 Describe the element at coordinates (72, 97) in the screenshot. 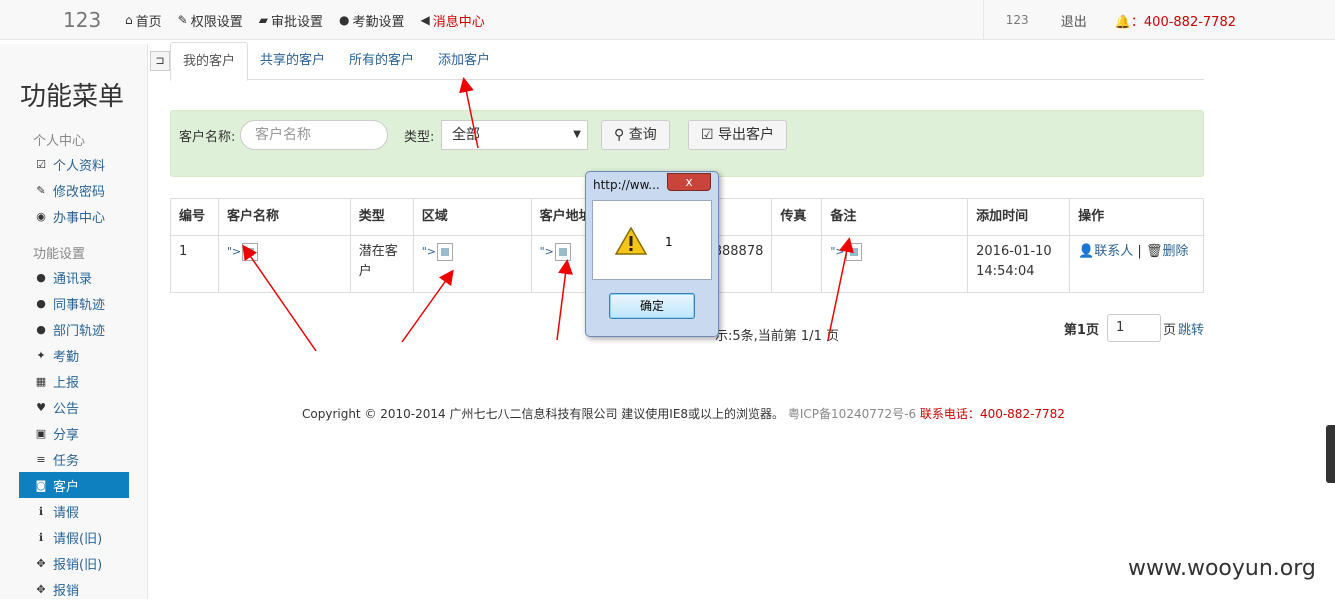

I see `sidebar-title: 功能菜单` at that location.